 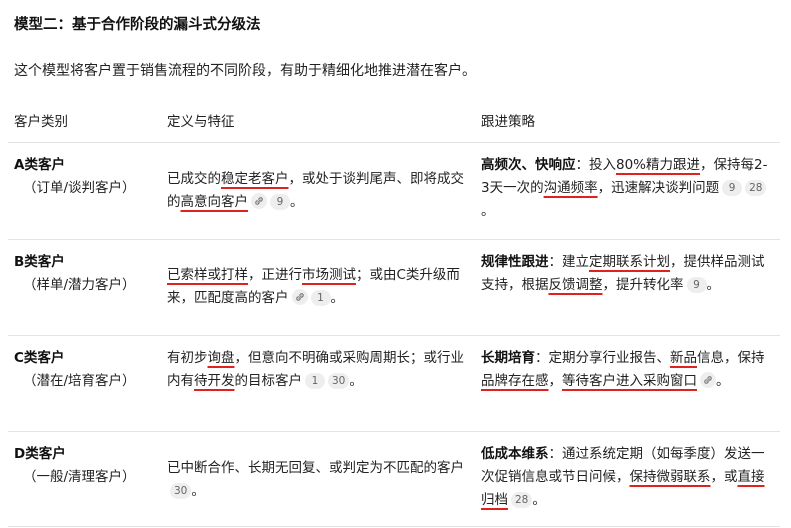 I want to click on highlighted-text: 保持微弱联系, so click(x=670, y=477).